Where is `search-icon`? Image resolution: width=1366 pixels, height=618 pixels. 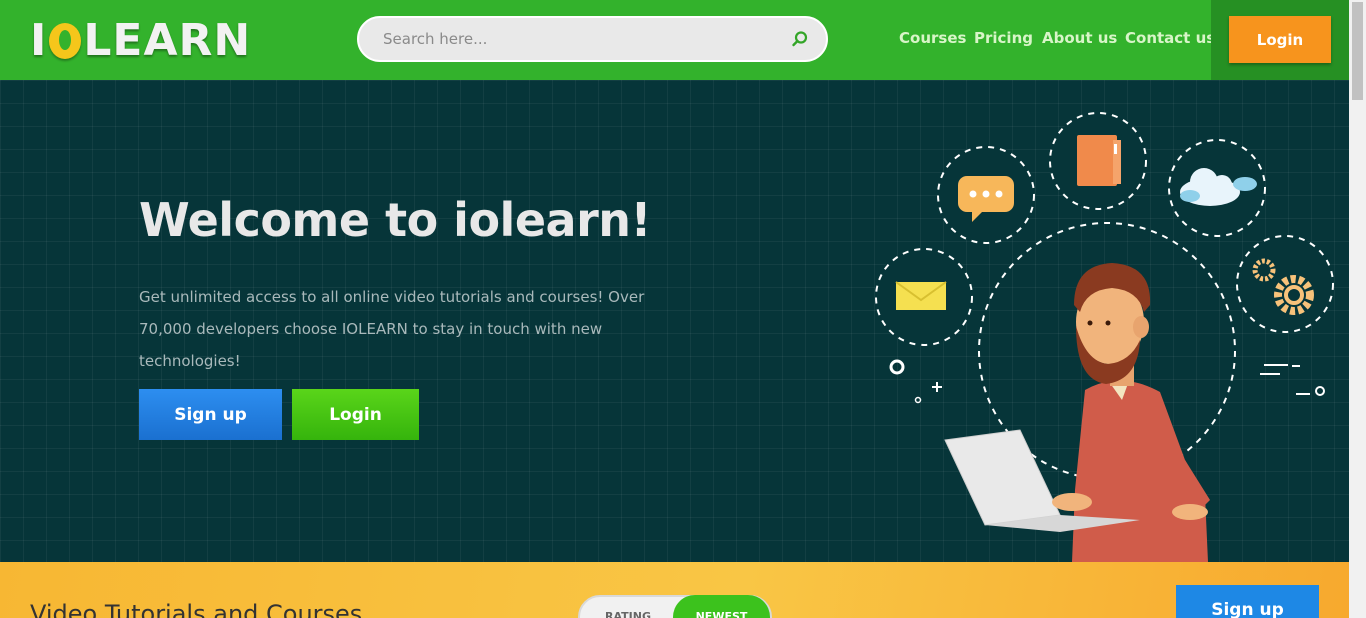 search-icon is located at coordinates (800, 39).